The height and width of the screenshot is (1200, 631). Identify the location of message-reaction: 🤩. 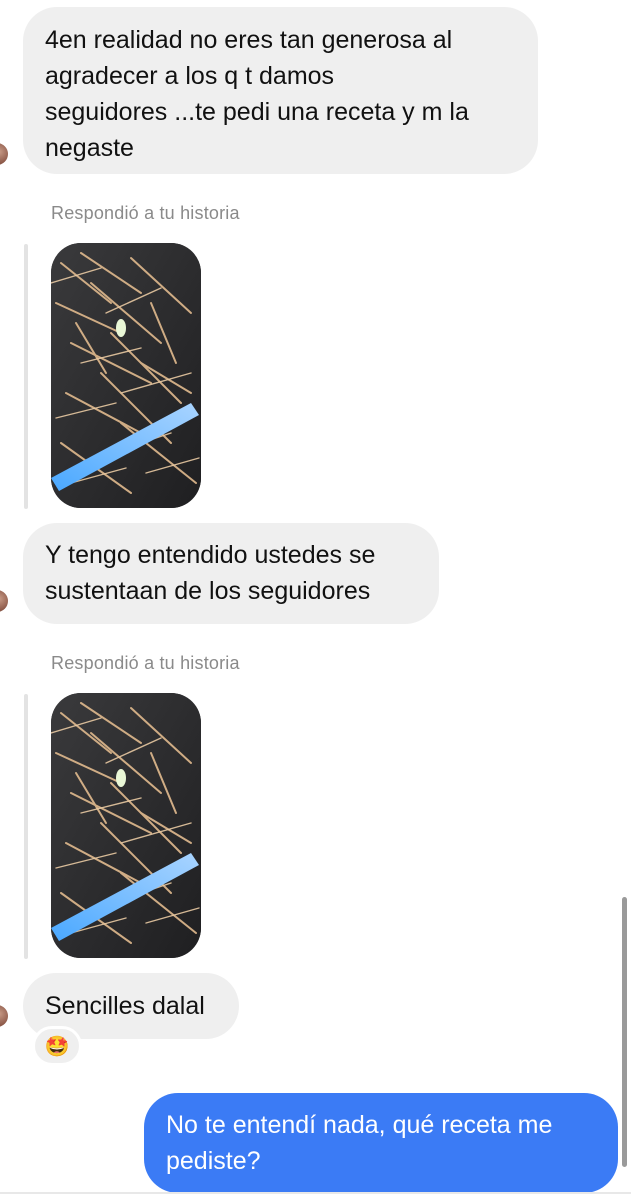
(57, 1046).